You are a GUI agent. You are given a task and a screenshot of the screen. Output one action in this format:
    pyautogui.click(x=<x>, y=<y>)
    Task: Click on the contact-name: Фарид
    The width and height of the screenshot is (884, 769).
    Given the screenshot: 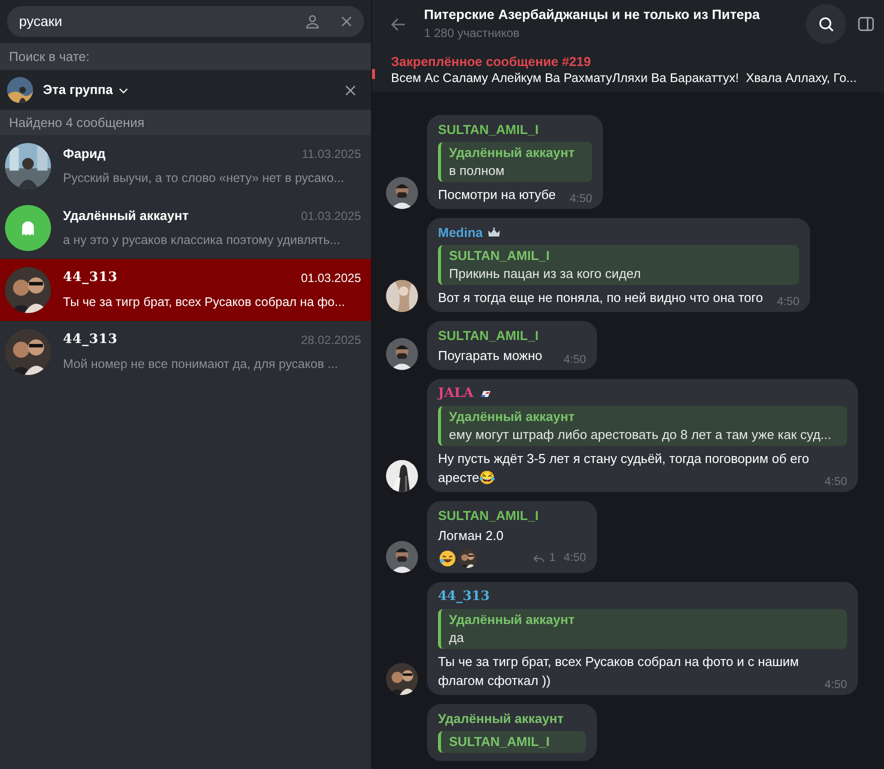 What is the action you would take?
    pyautogui.click(x=84, y=153)
    